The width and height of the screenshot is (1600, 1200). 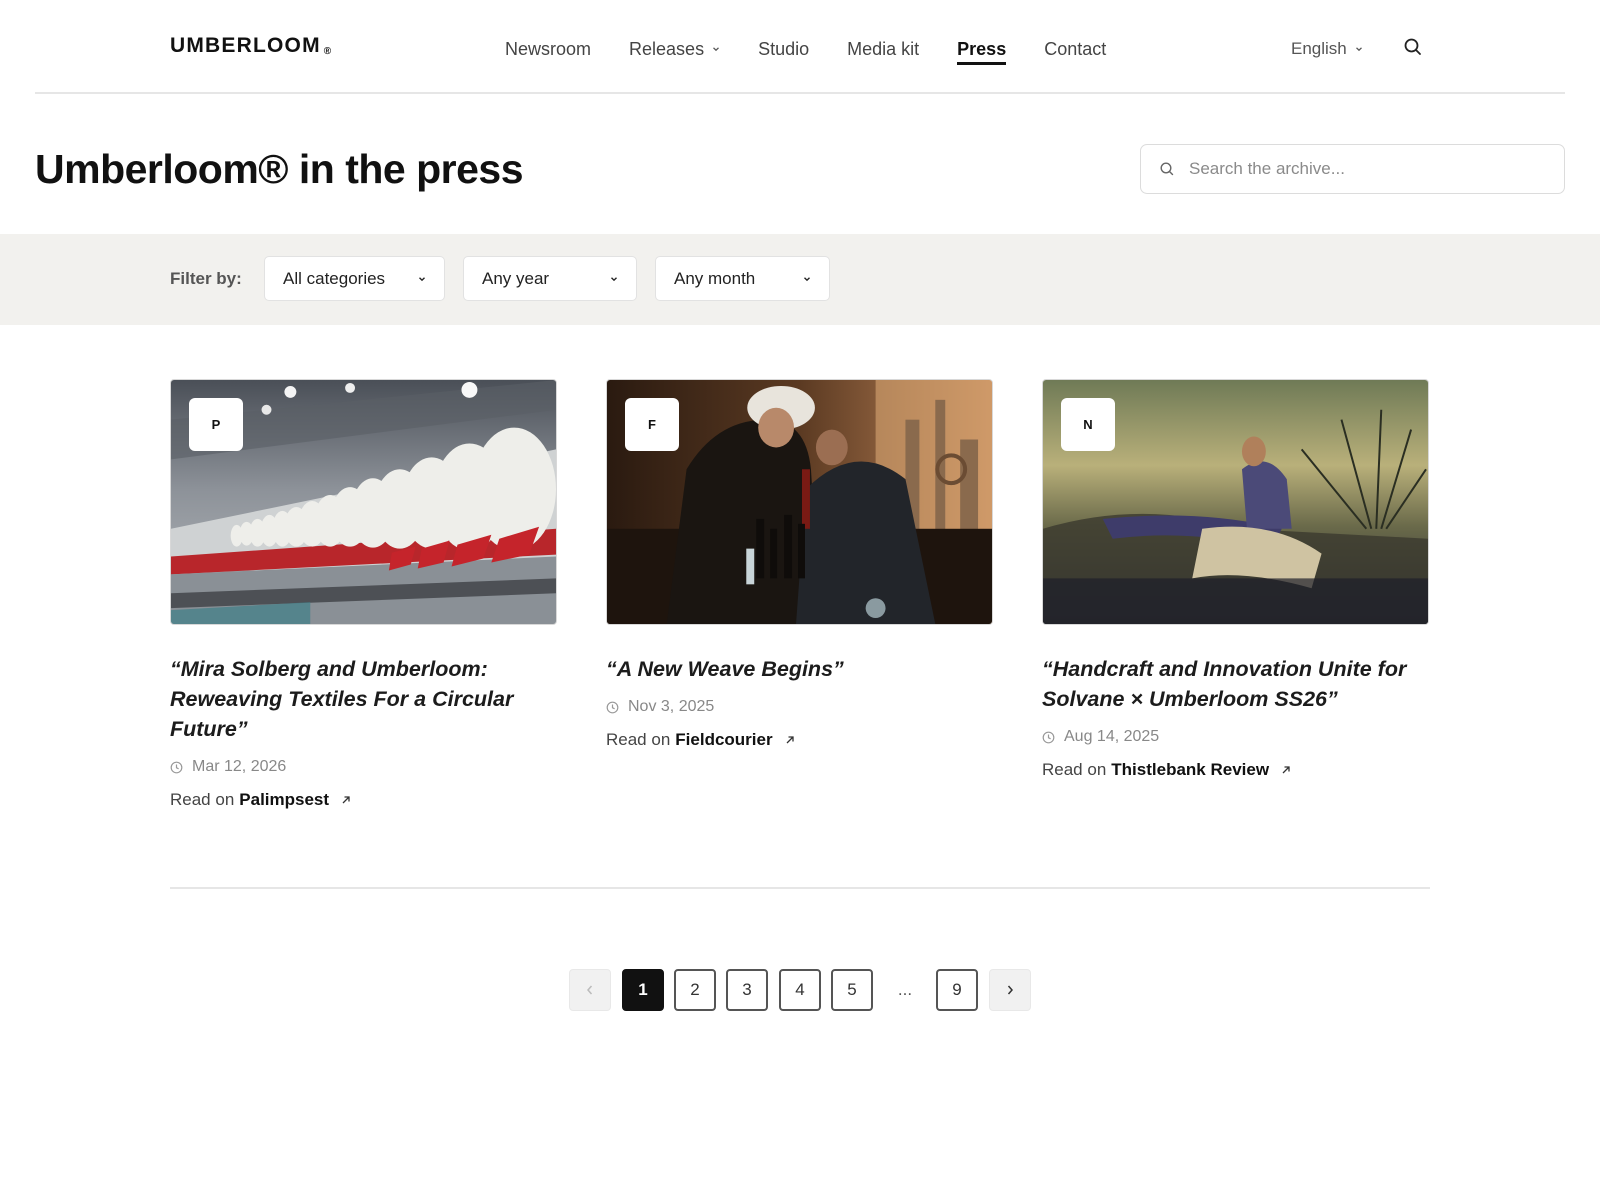 I want to click on year-select: Any year, so click(x=550, y=278).